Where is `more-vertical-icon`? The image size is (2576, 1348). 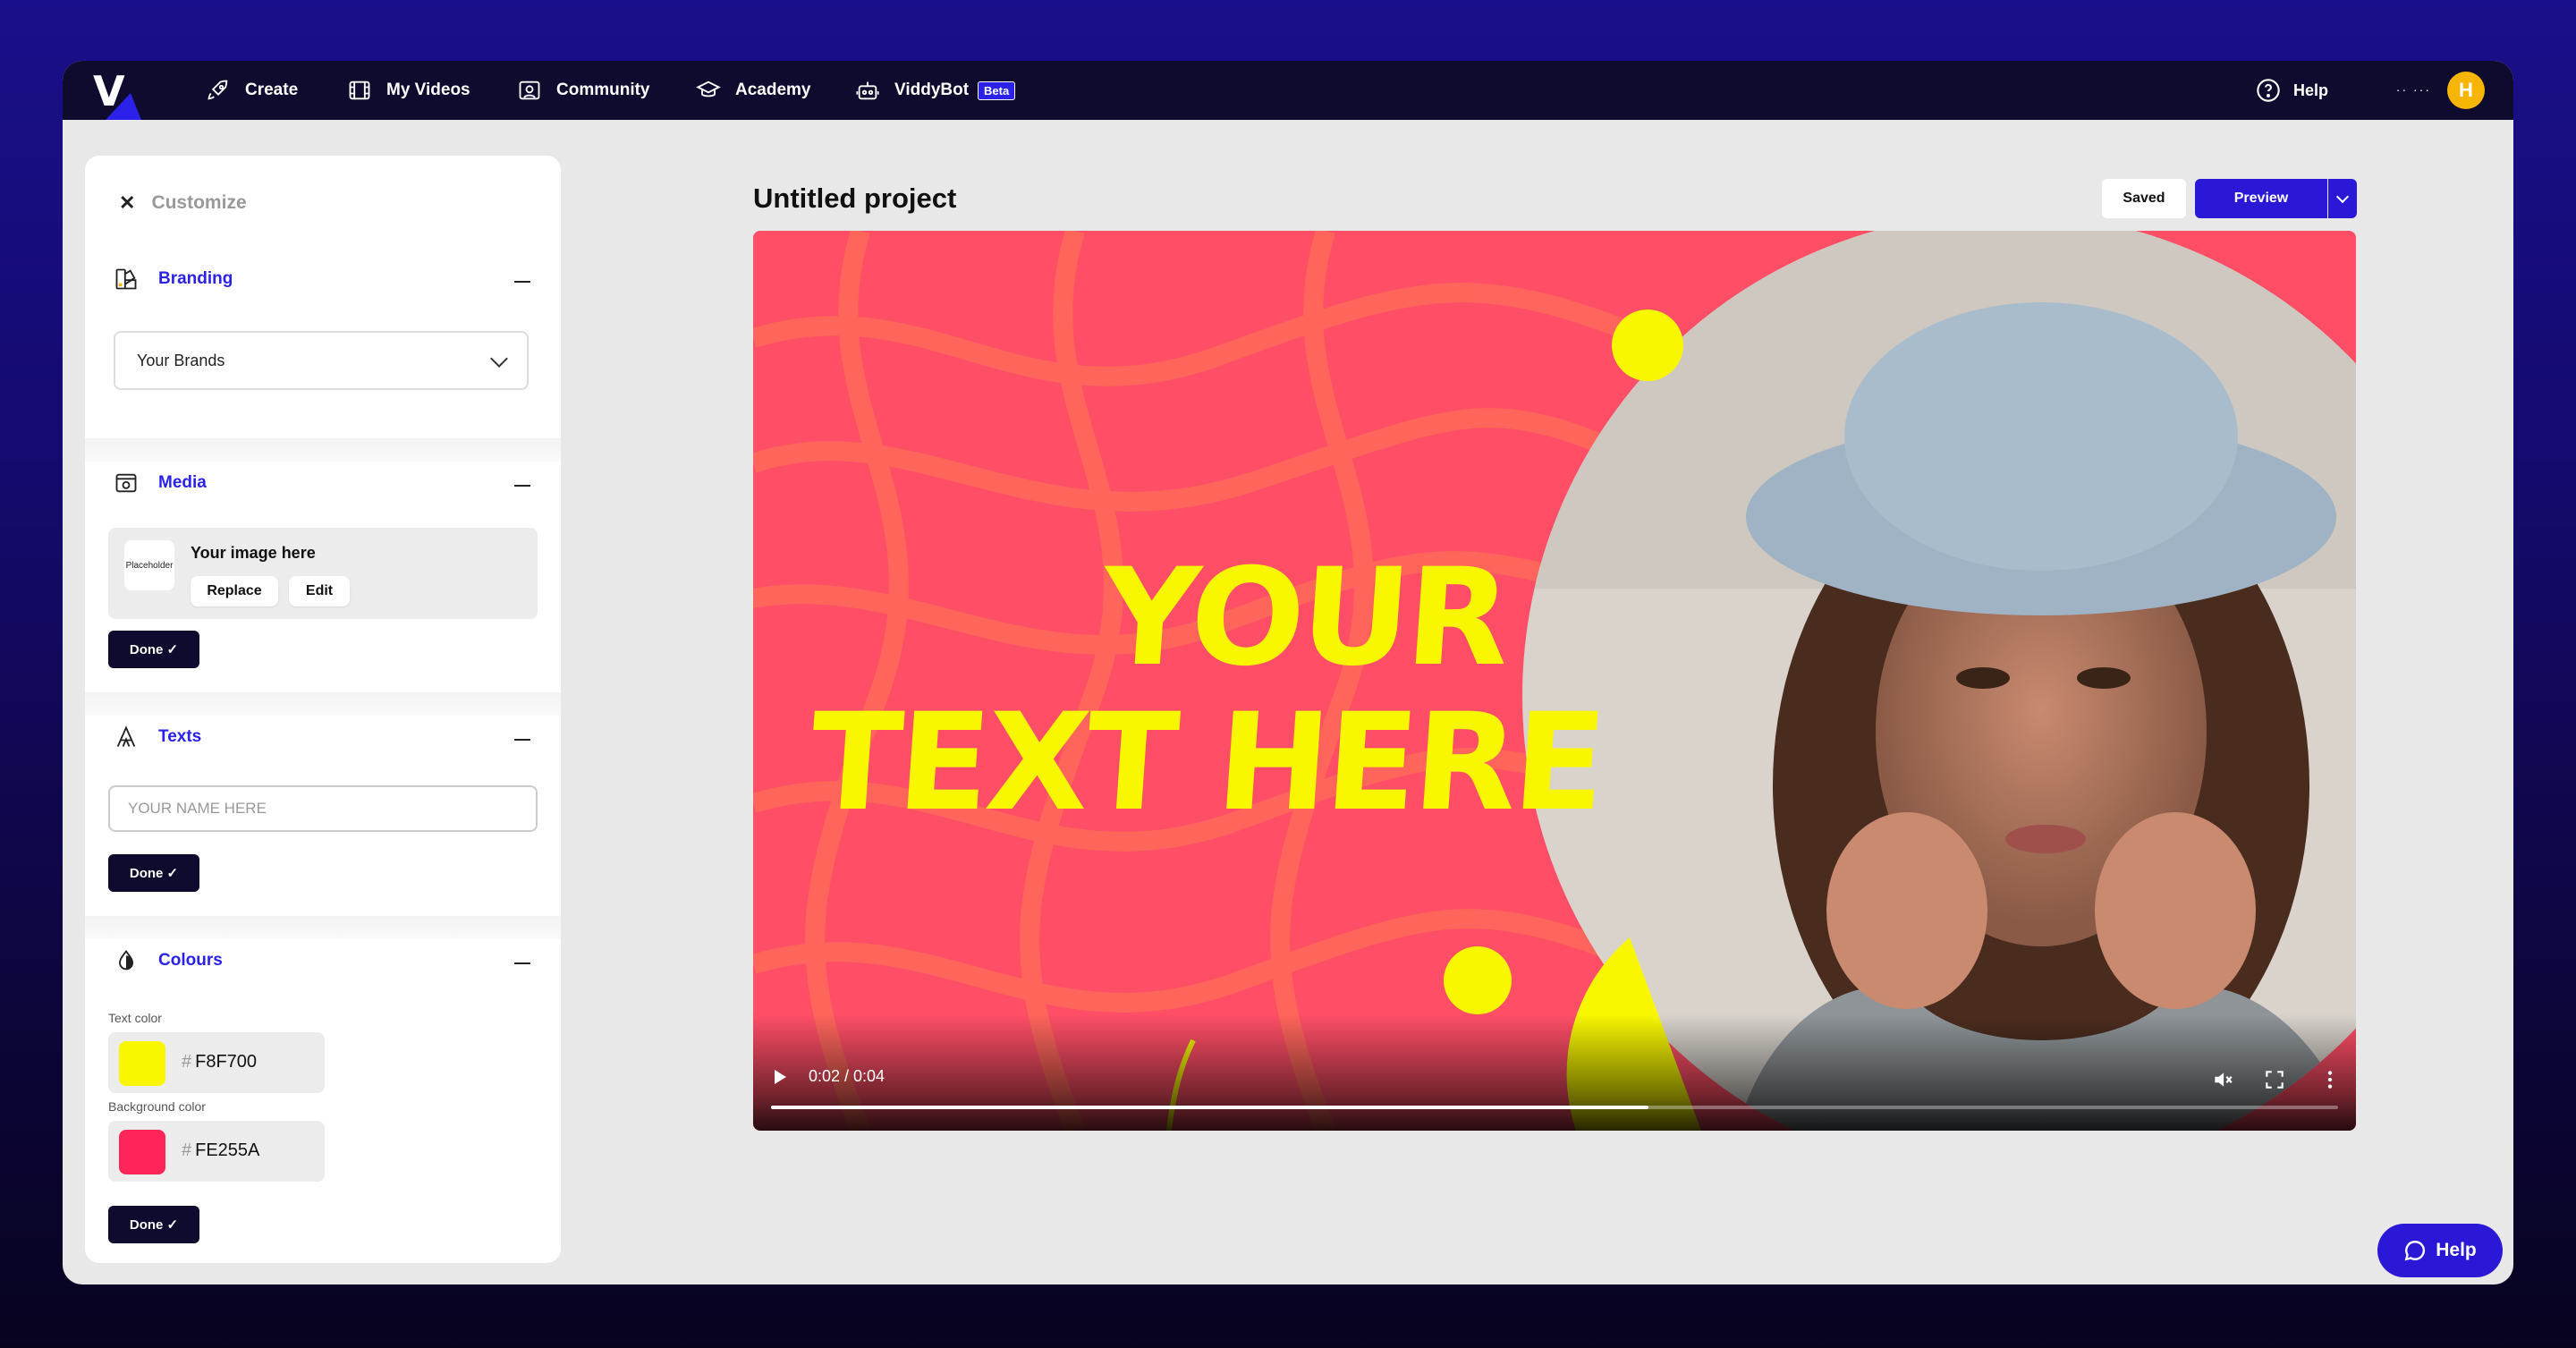 more-vertical-icon is located at coordinates (2330, 1079).